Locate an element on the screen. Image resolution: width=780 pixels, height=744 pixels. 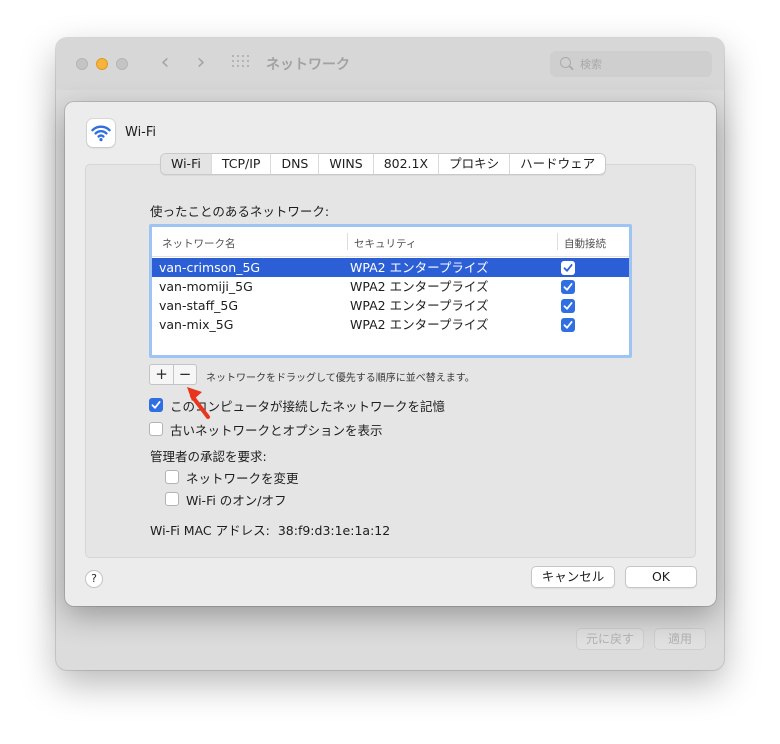
table-header: ネットワーク名 セキュリティ 自動接続 is located at coordinates (390, 242).